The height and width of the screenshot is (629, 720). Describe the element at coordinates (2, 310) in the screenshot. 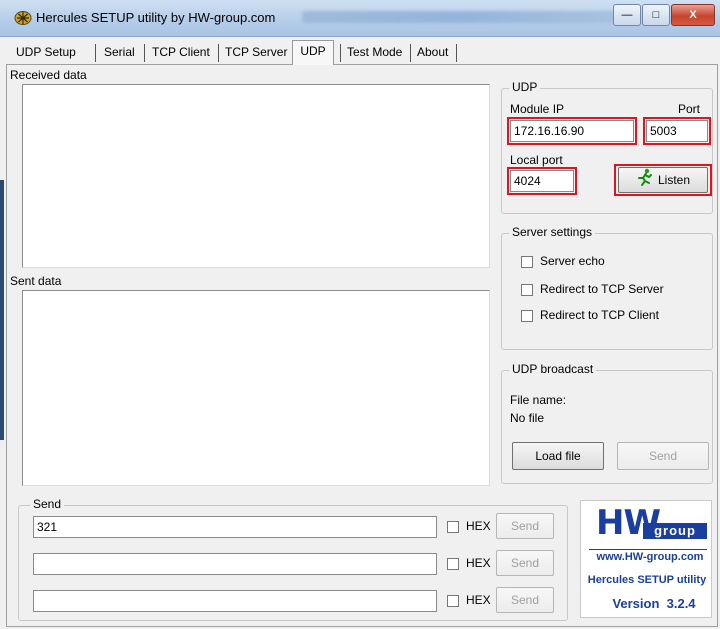

I see `window-edge-strip` at that location.